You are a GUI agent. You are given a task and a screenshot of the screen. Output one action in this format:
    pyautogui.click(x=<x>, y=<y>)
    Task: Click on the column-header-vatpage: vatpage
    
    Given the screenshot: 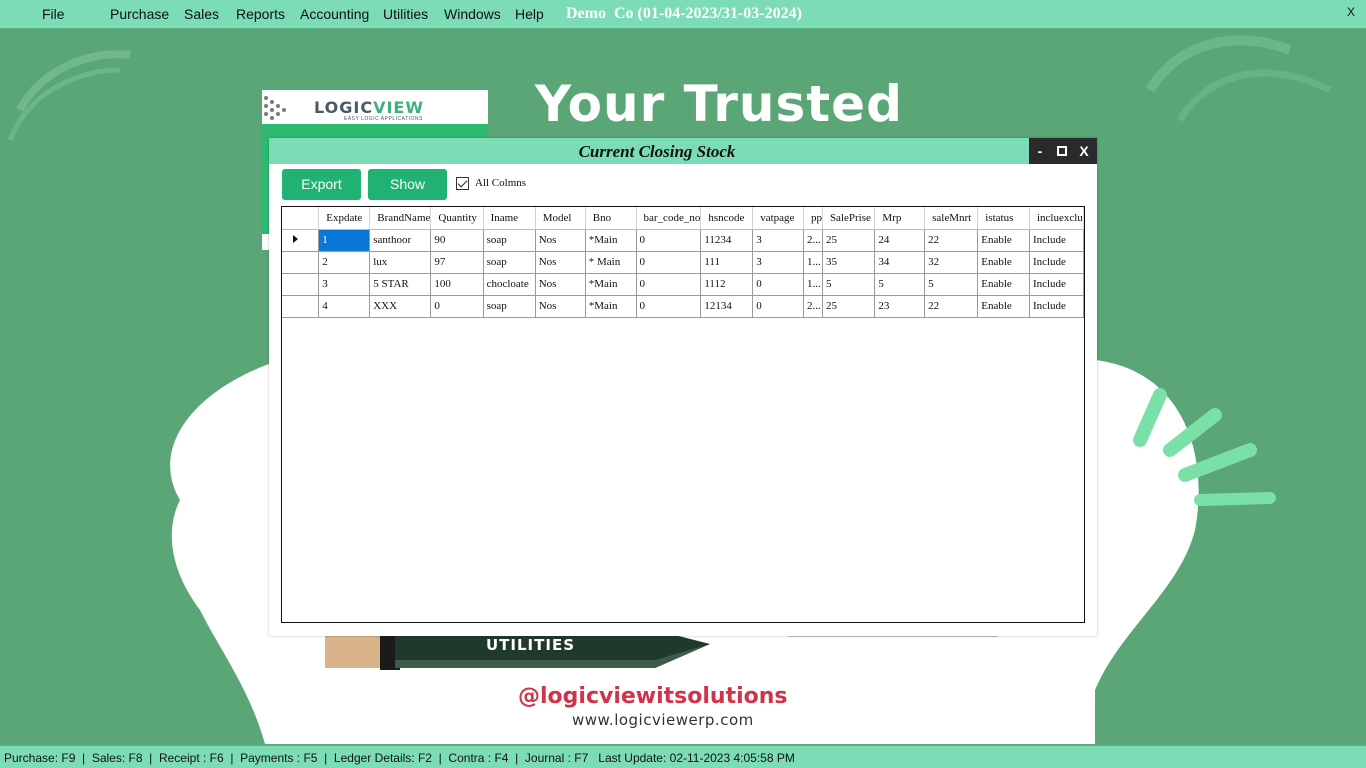 What is the action you would take?
    pyautogui.click(x=778, y=218)
    